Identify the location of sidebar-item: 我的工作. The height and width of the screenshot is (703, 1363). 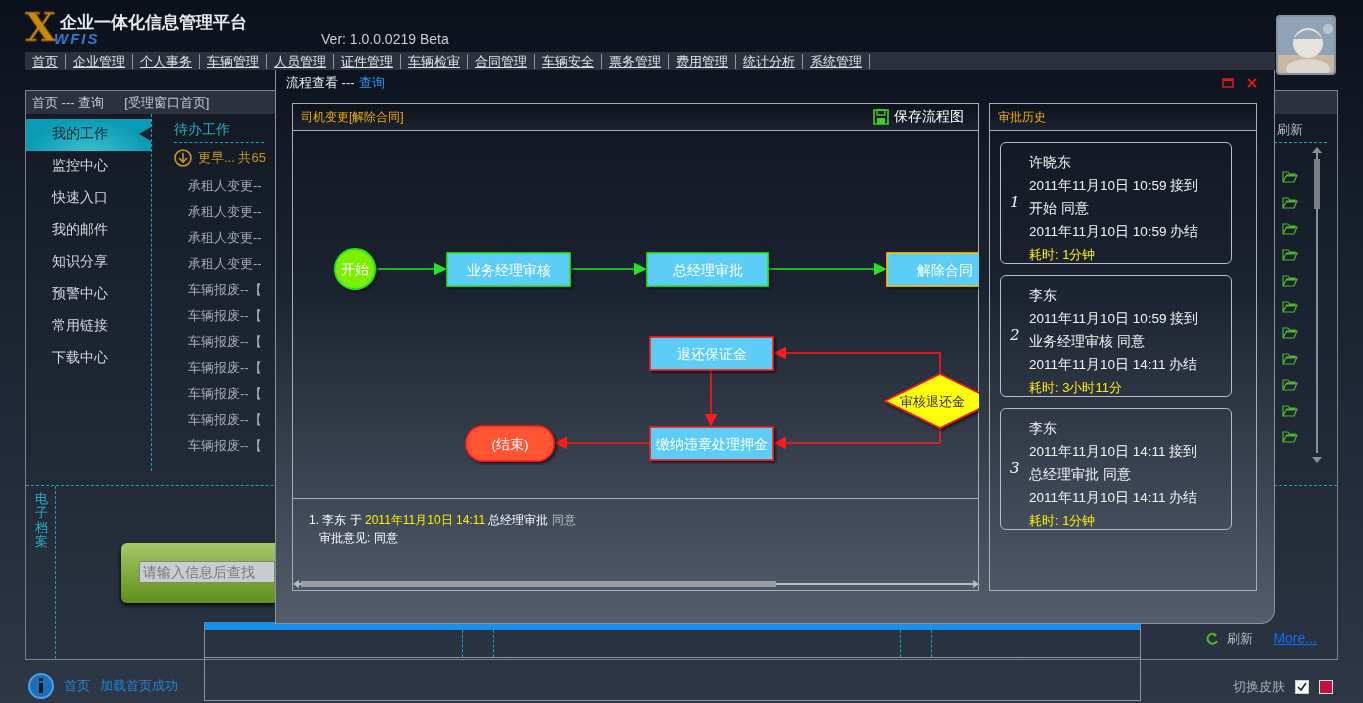
(88, 135).